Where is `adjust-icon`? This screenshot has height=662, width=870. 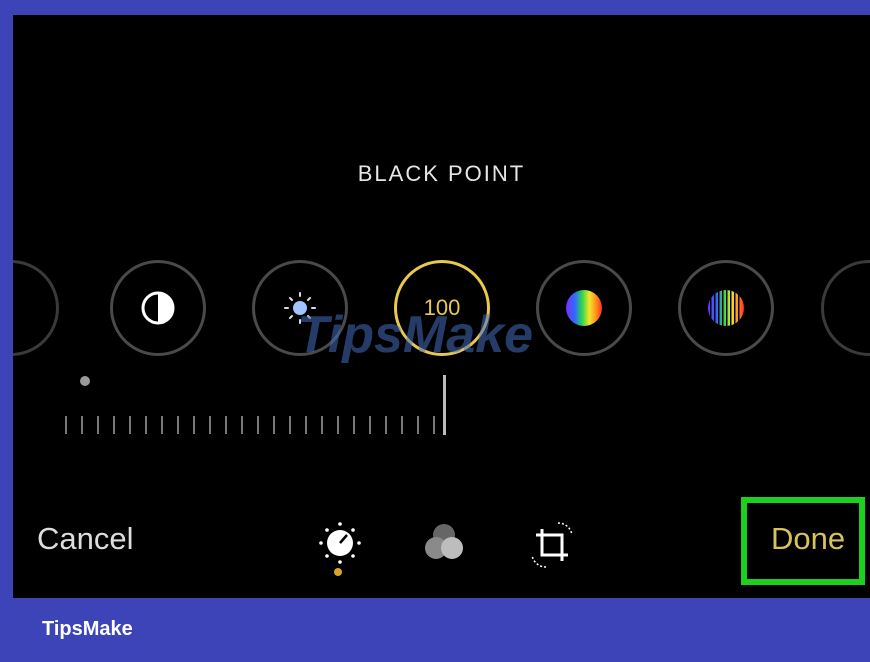 adjust-icon is located at coordinates (340, 543).